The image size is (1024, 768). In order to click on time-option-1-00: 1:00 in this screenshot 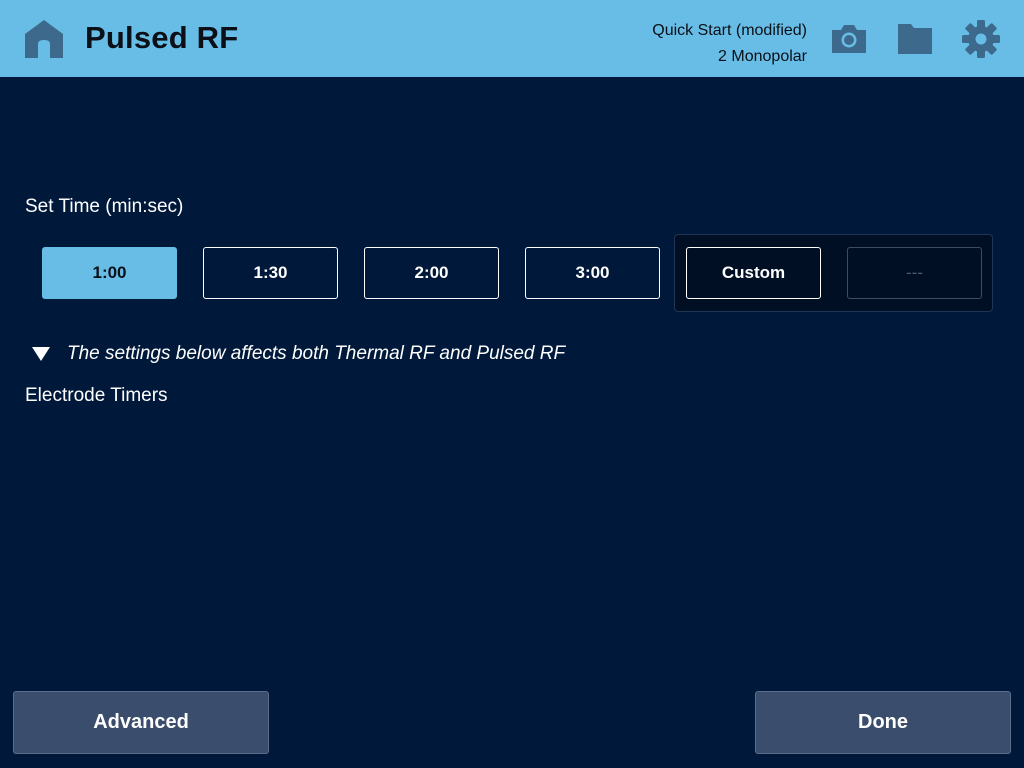, I will do `click(109, 273)`.